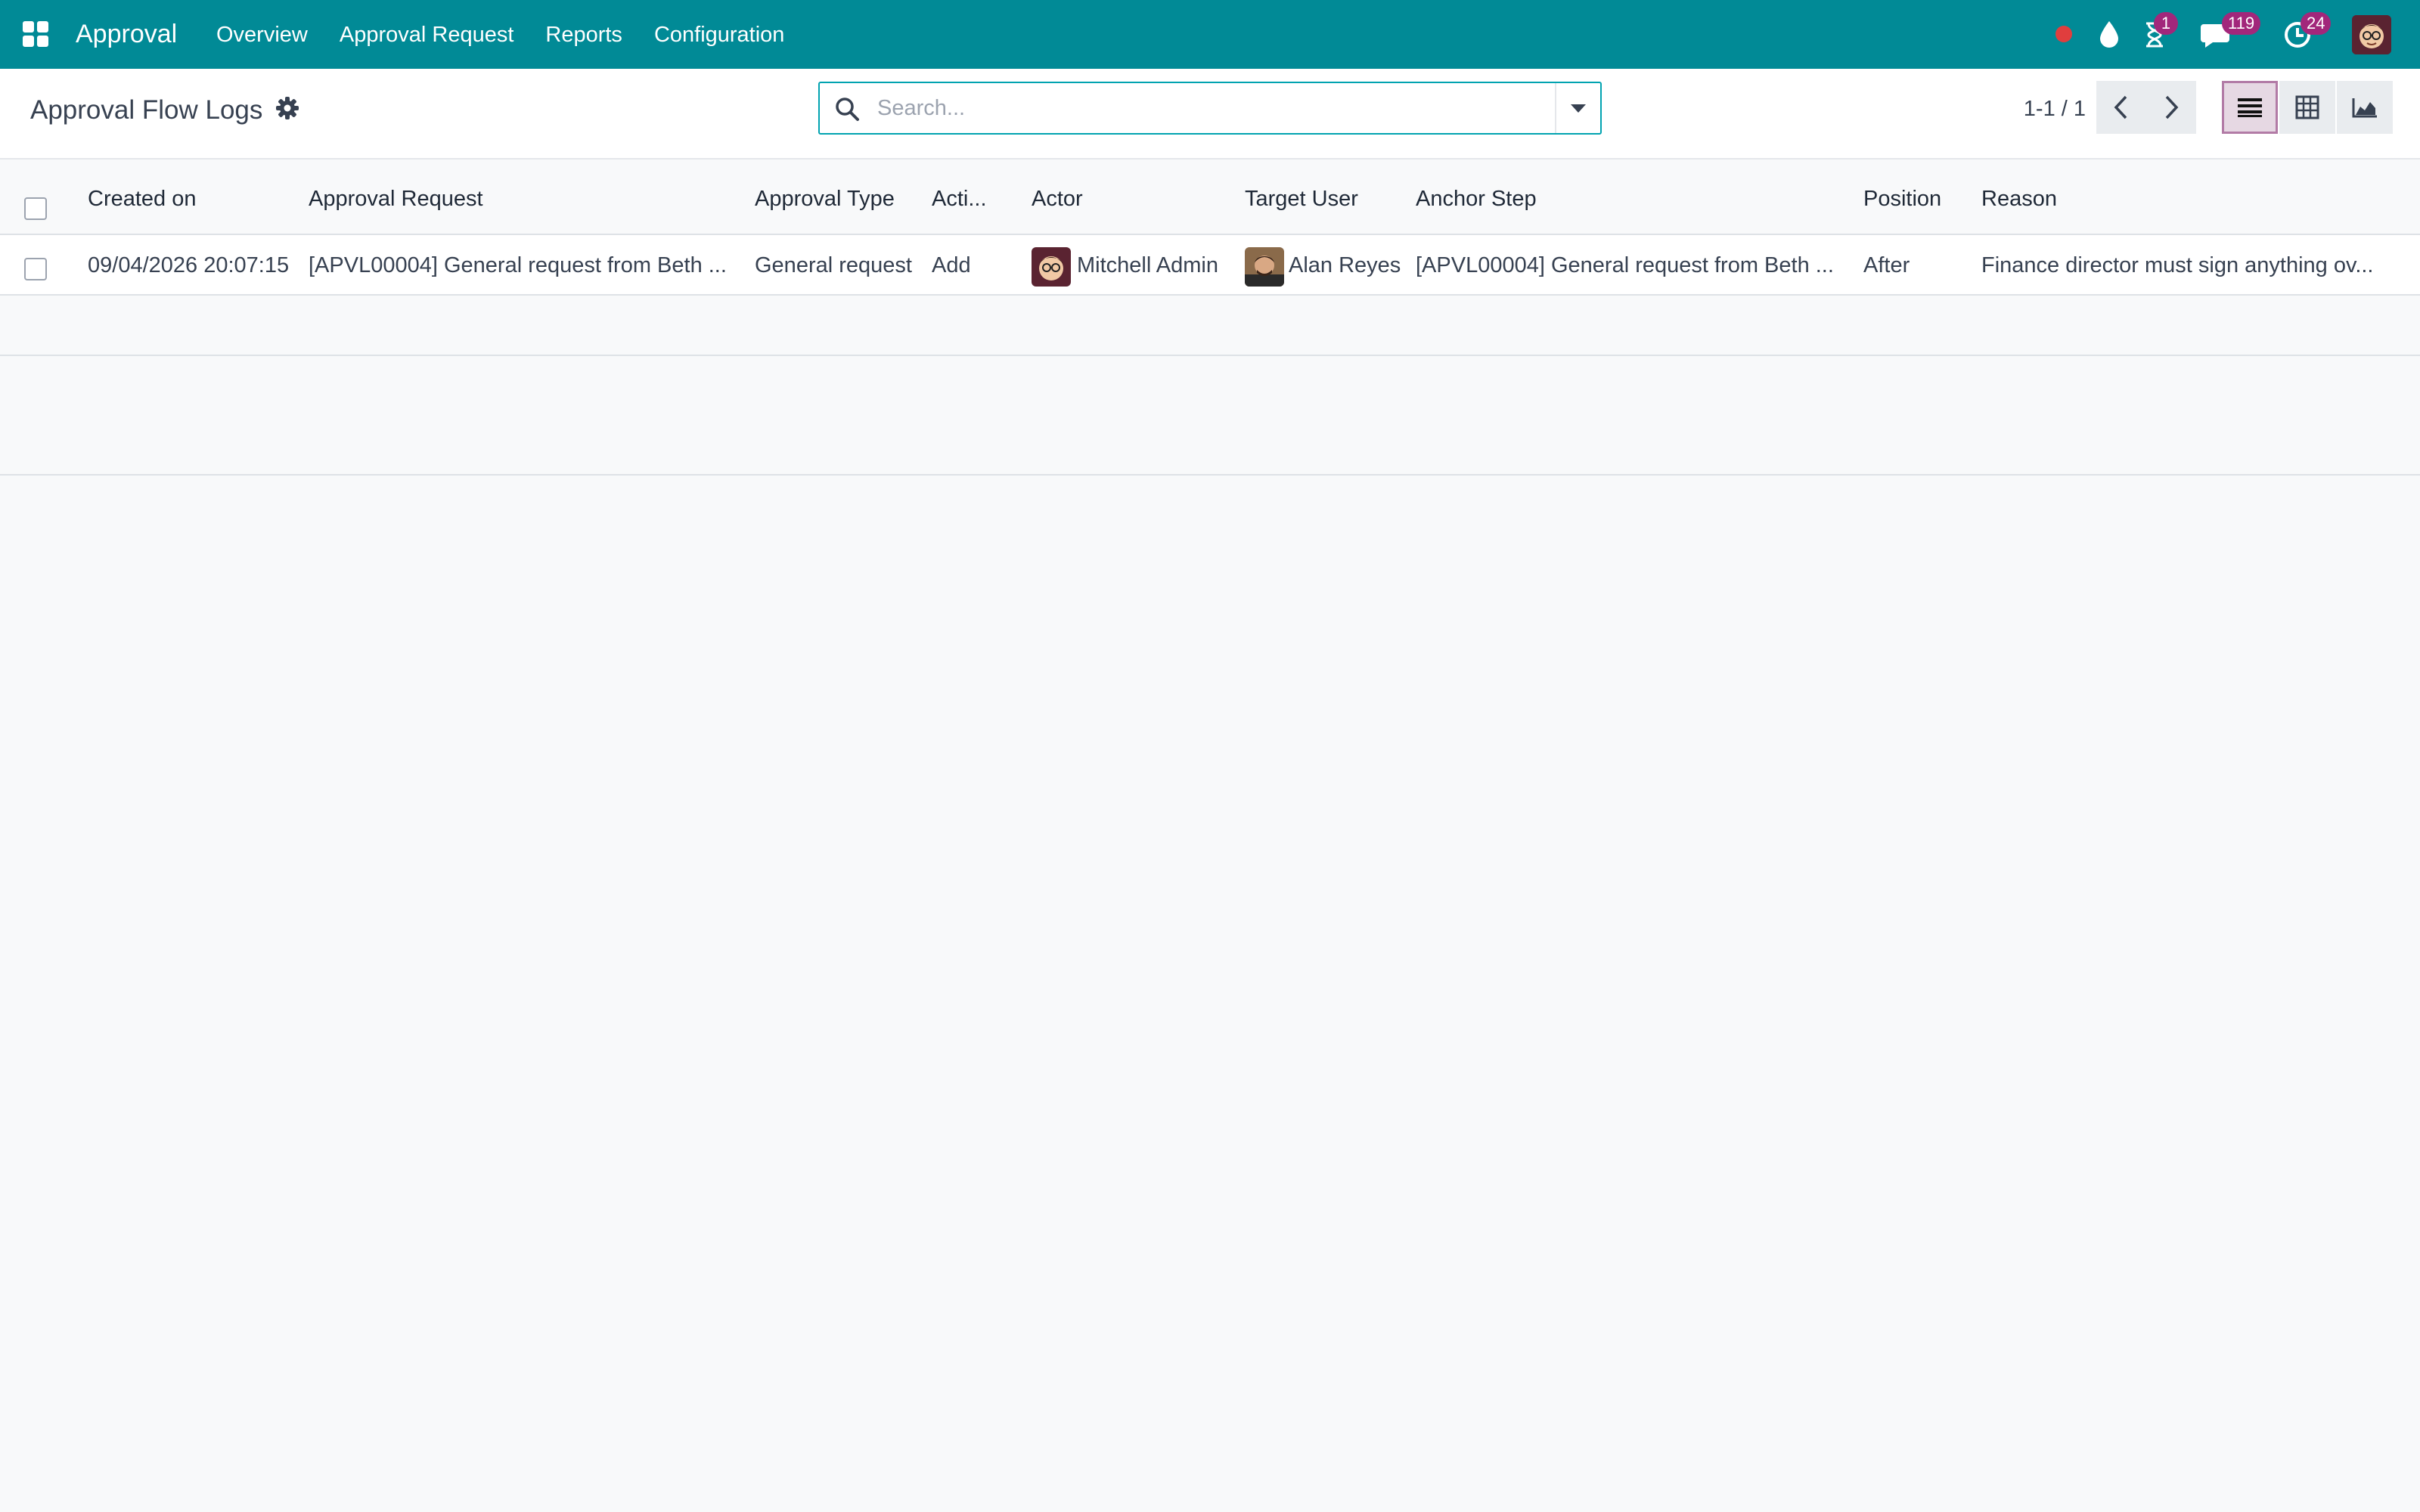  Describe the element at coordinates (427, 35) in the screenshot. I see `menu-item-approval-request: Approval Request` at that location.